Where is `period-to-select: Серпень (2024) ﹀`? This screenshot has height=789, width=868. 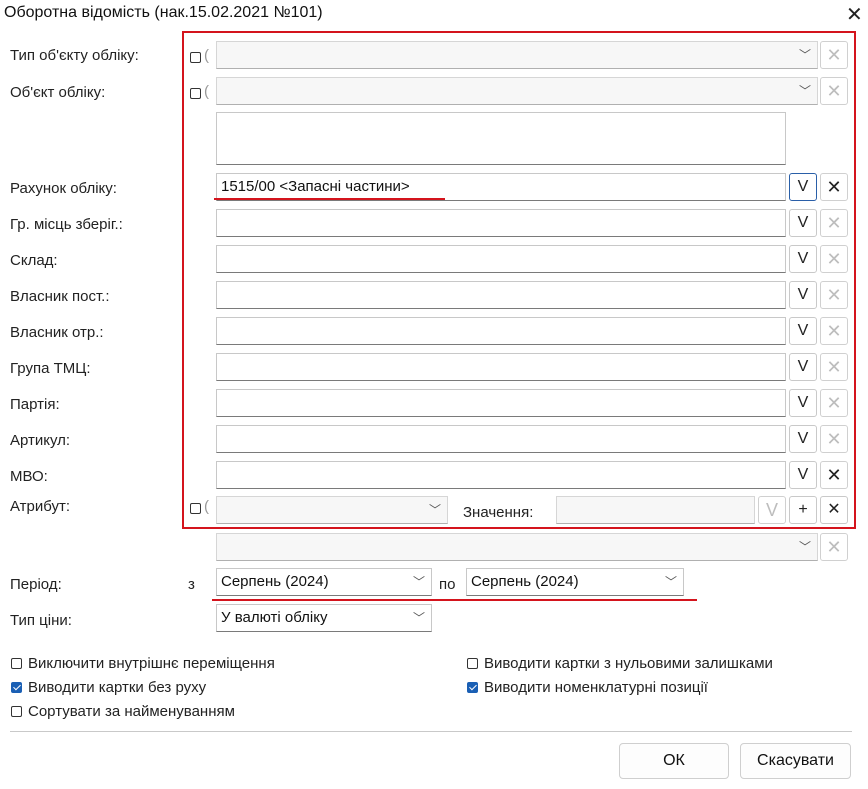 period-to-select: Серпень (2024) ﹀ is located at coordinates (575, 582).